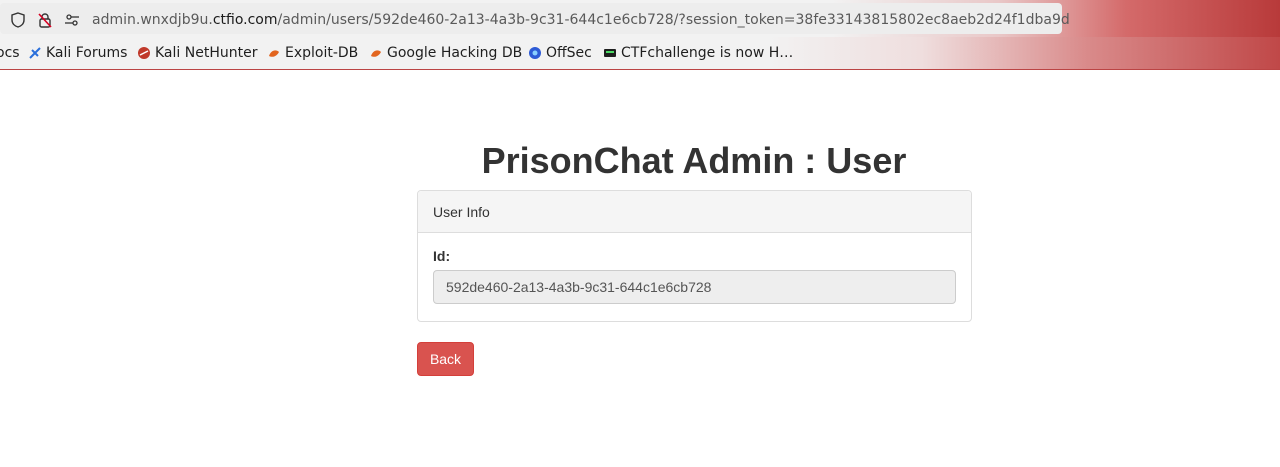  What do you see at coordinates (376, 53) in the screenshot?
I see `ghdb-icon` at bounding box center [376, 53].